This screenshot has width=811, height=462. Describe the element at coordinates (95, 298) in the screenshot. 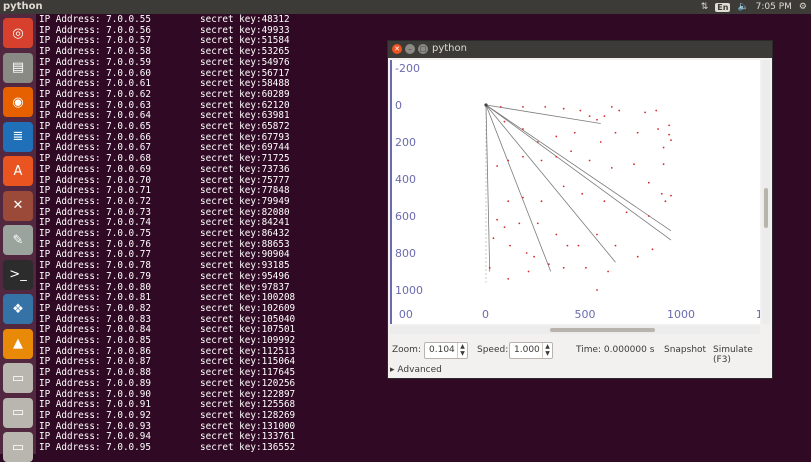

I see `ip-address-text: IP Address: 7.0.0.81` at that location.